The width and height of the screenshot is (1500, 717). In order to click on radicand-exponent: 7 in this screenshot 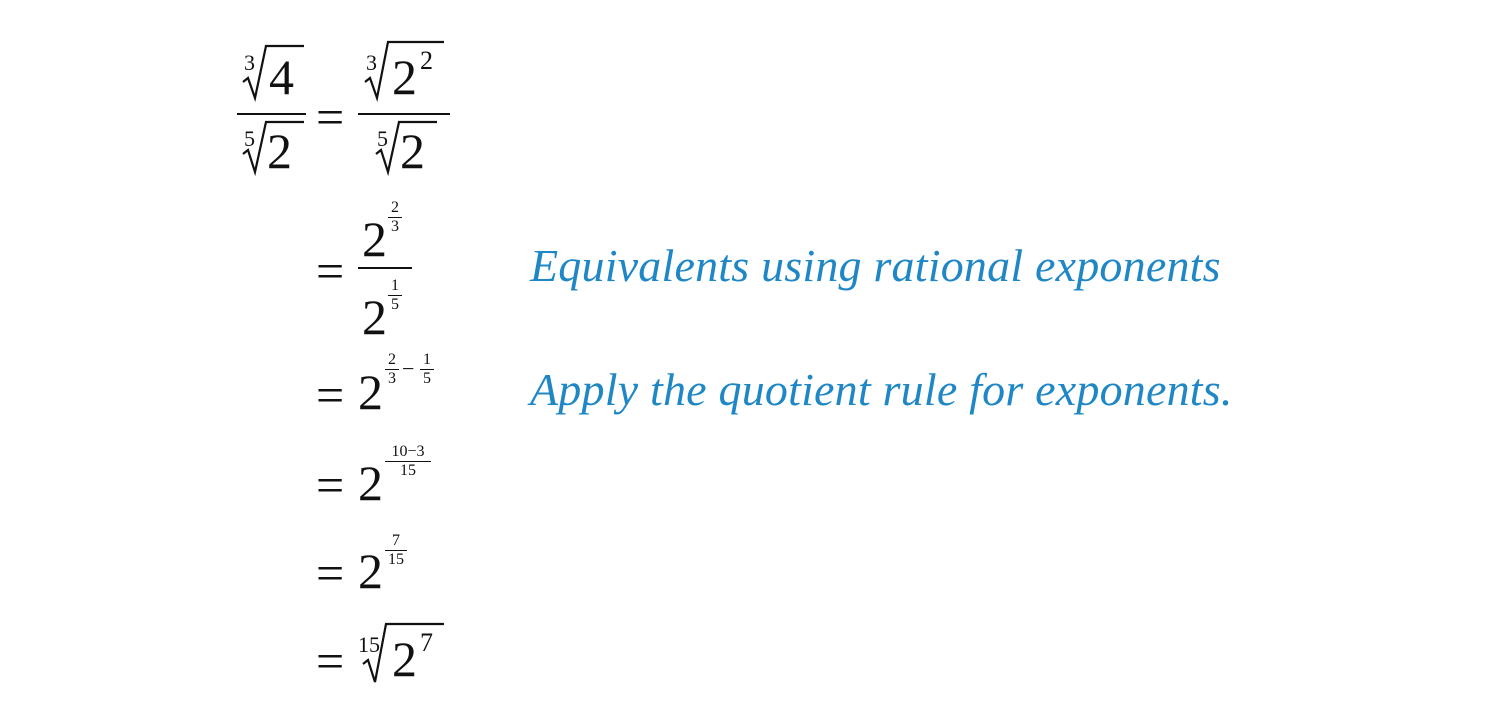, I will do `click(426, 642)`.